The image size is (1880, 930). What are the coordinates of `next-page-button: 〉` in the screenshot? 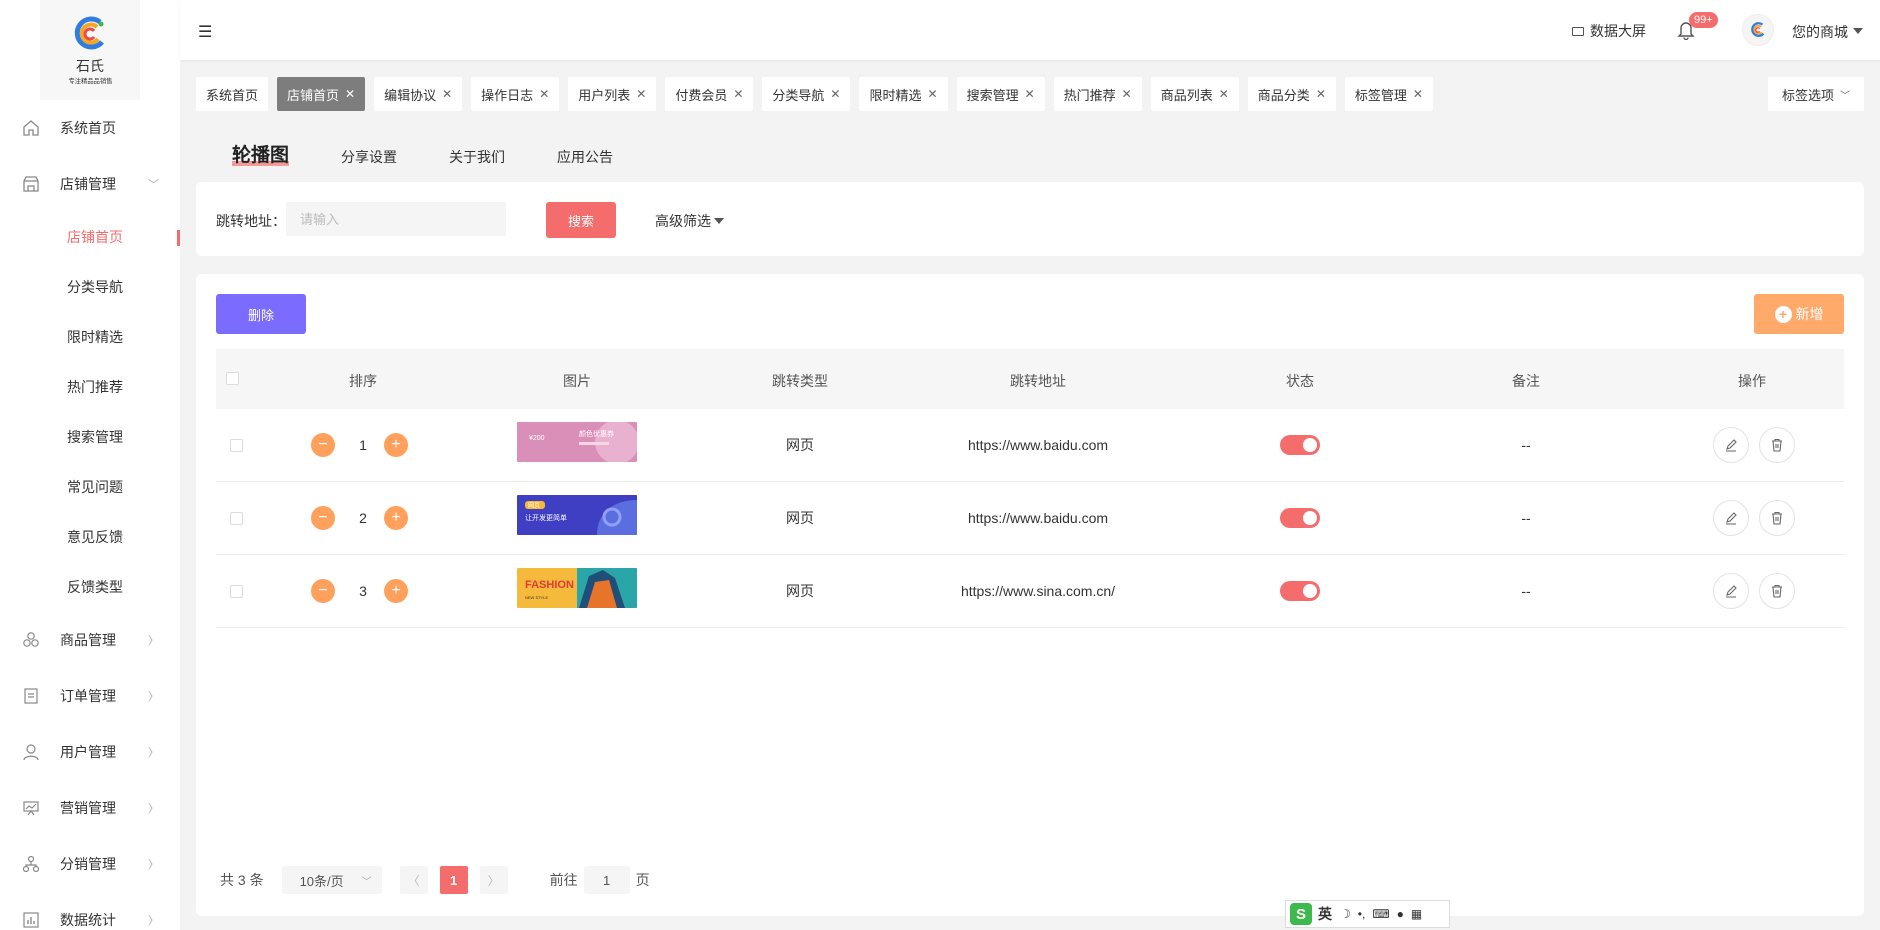 It's located at (493, 880).